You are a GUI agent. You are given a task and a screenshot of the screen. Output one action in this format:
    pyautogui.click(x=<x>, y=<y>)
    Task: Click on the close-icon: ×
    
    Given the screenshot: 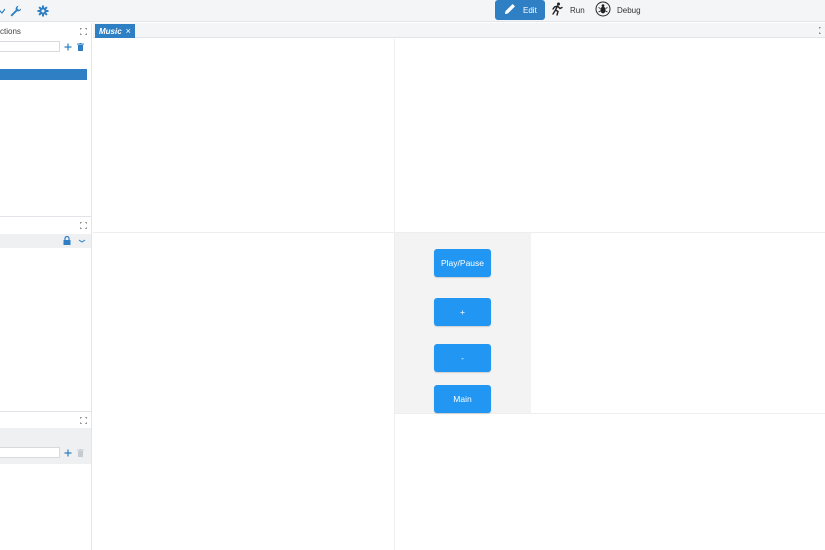 What is the action you would take?
    pyautogui.click(x=128, y=31)
    